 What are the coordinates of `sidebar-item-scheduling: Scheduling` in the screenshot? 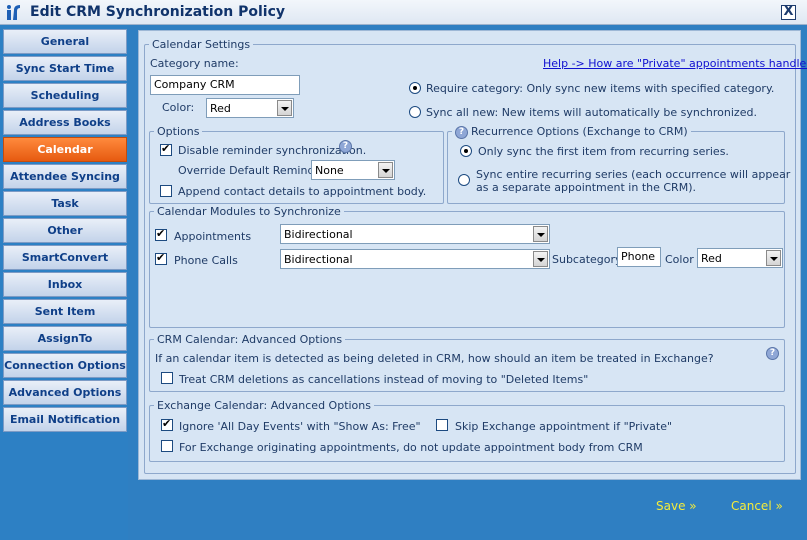 It's located at (65, 95).